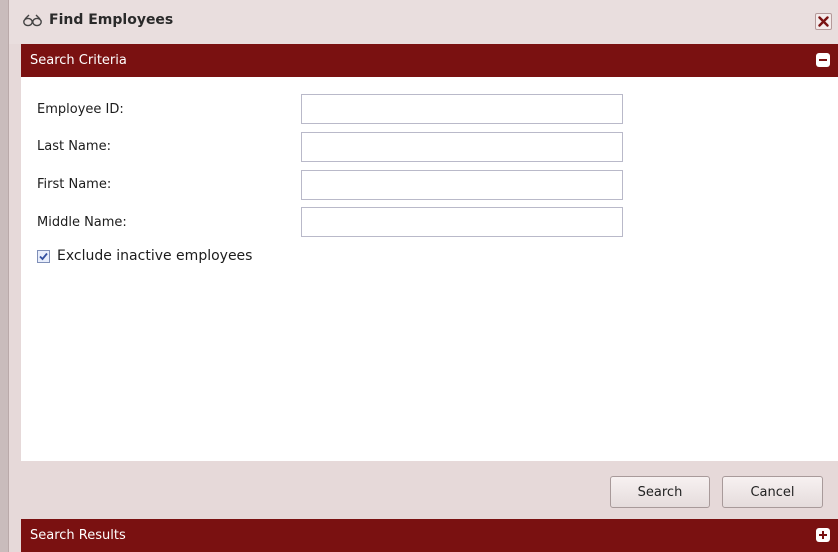 Image resolution: width=838 pixels, height=552 pixels. I want to click on last-name-label: Last Name:, so click(74, 146).